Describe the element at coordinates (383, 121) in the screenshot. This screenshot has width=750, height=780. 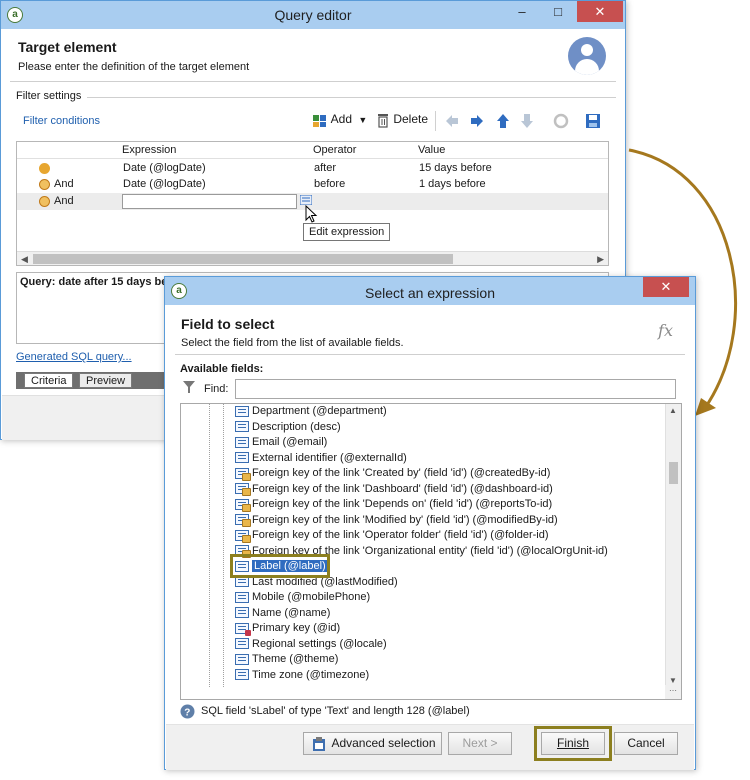
I see `trash-icon` at that location.